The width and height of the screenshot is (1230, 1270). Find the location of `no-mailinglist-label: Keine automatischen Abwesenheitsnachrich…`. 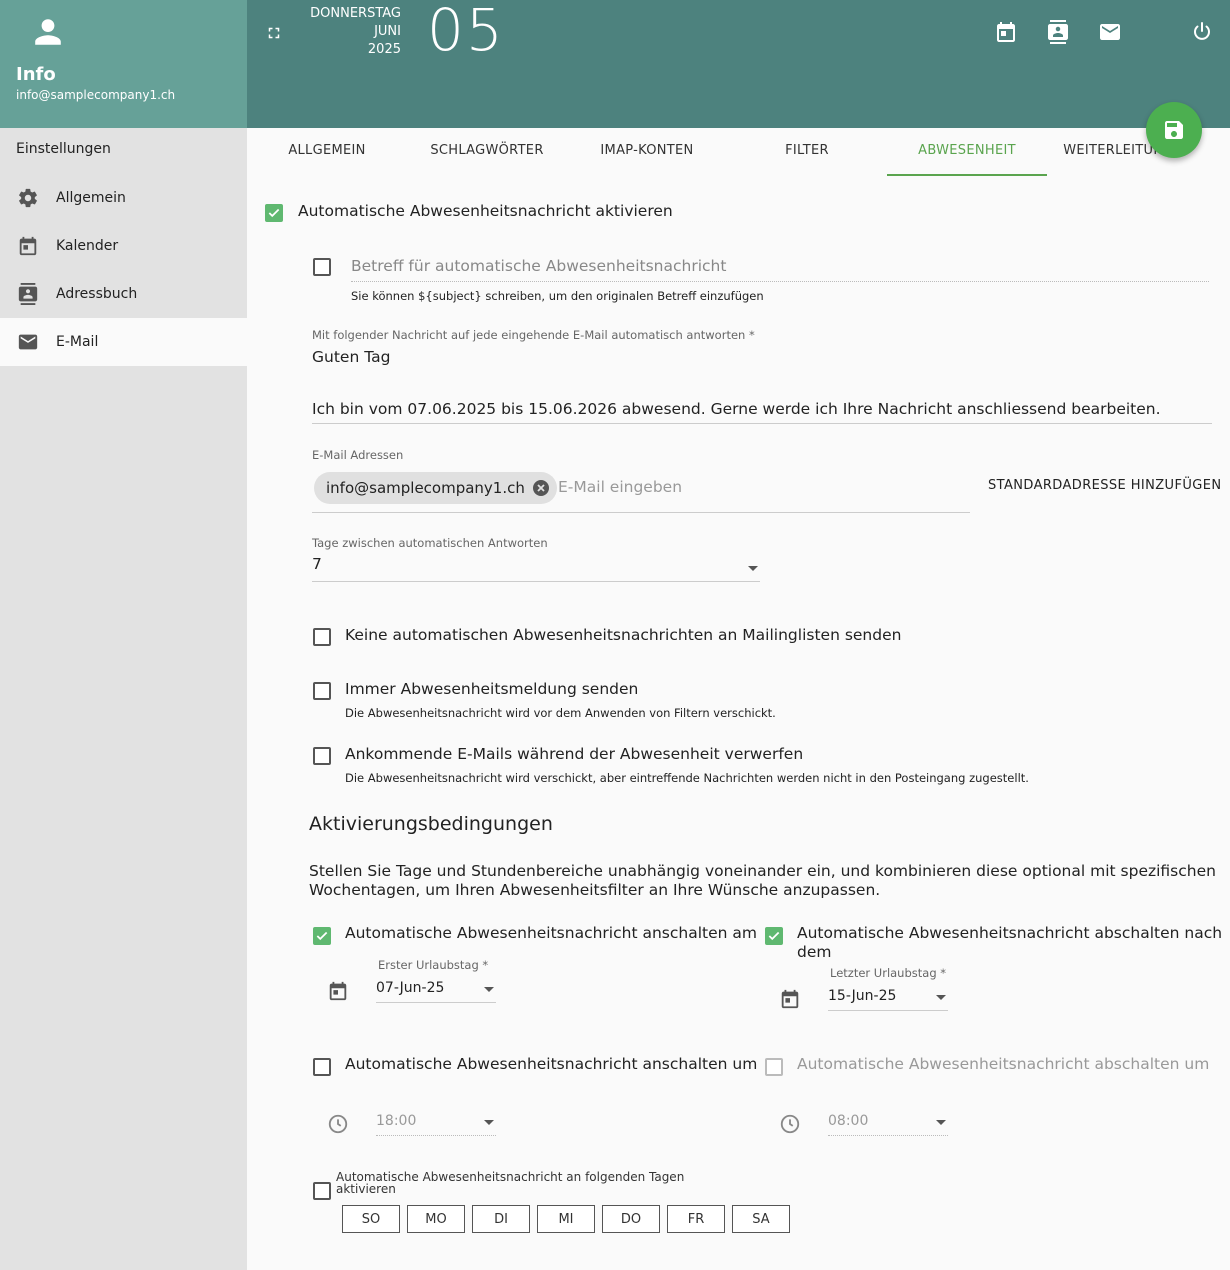

no-mailinglist-label: Keine automatischen Abwesenheitsnachrich… is located at coordinates (623, 635).